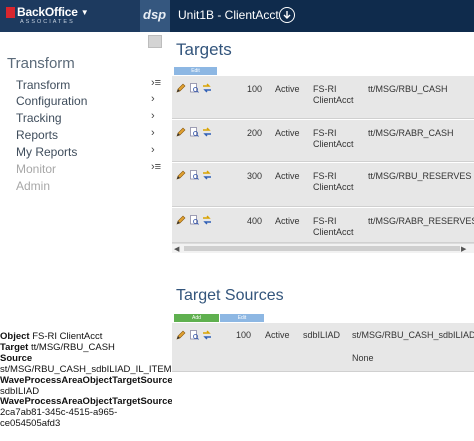 Image resolution: width=474 pixels, height=441 pixels. What do you see at coordinates (204, 49) in the screenshot?
I see `targets-title: Targets` at bounding box center [204, 49].